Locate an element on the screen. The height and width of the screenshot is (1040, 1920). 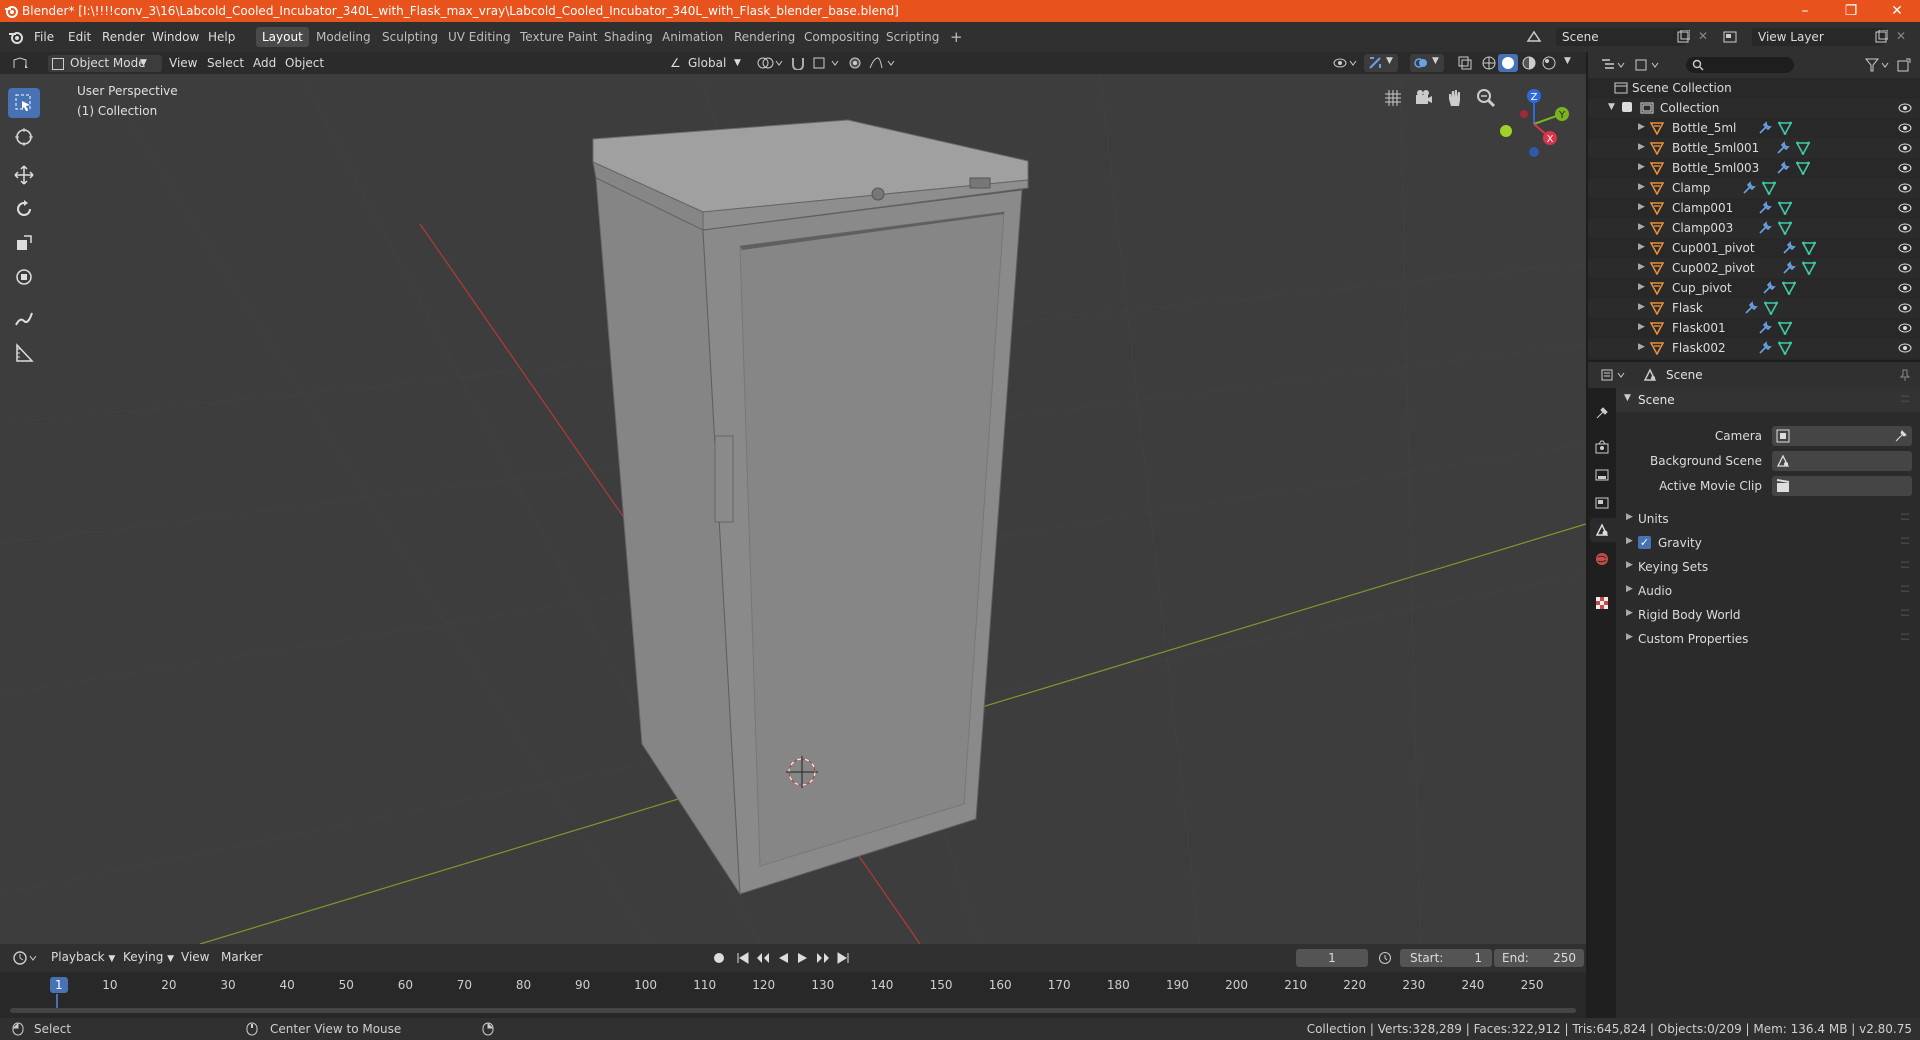
close-button: ✕ is located at coordinates (1897, 11).